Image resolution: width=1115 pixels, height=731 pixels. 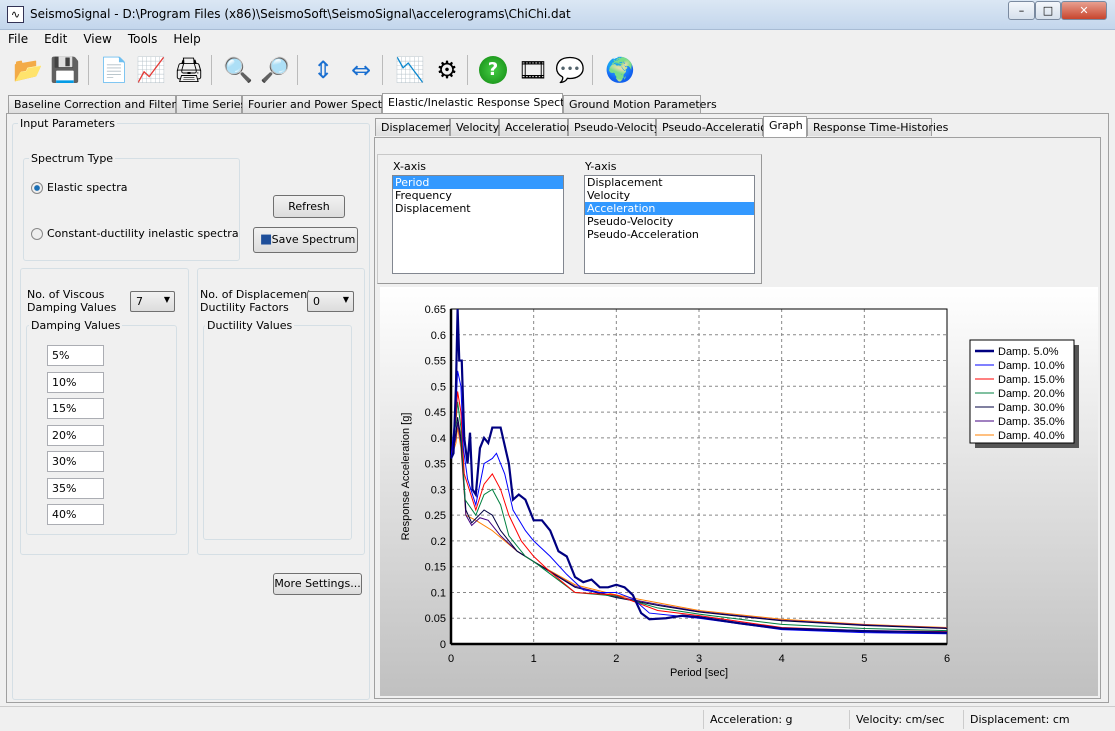 What do you see at coordinates (438, 387) in the screenshot?
I see `y-tick-label: 0.5` at bounding box center [438, 387].